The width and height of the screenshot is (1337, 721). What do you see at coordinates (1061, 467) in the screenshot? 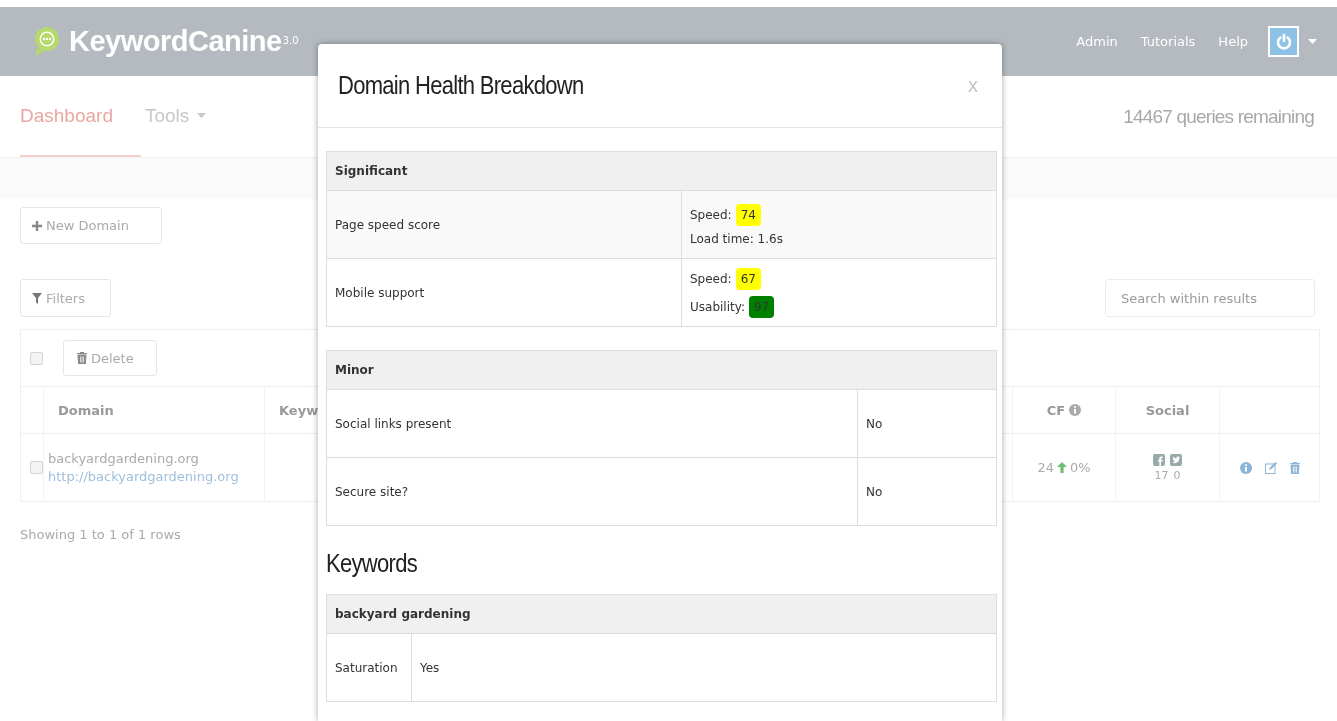
I see `up-arrow-icon` at bounding box center [1061, 467].